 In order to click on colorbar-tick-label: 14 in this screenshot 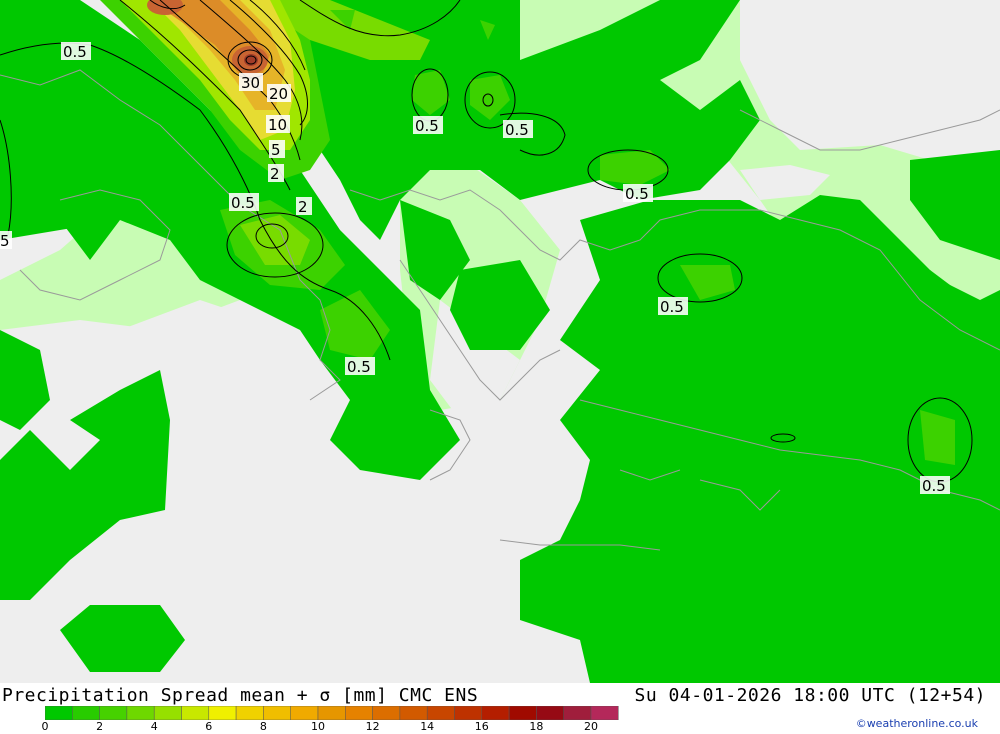, I will do `click(427, 726)`.